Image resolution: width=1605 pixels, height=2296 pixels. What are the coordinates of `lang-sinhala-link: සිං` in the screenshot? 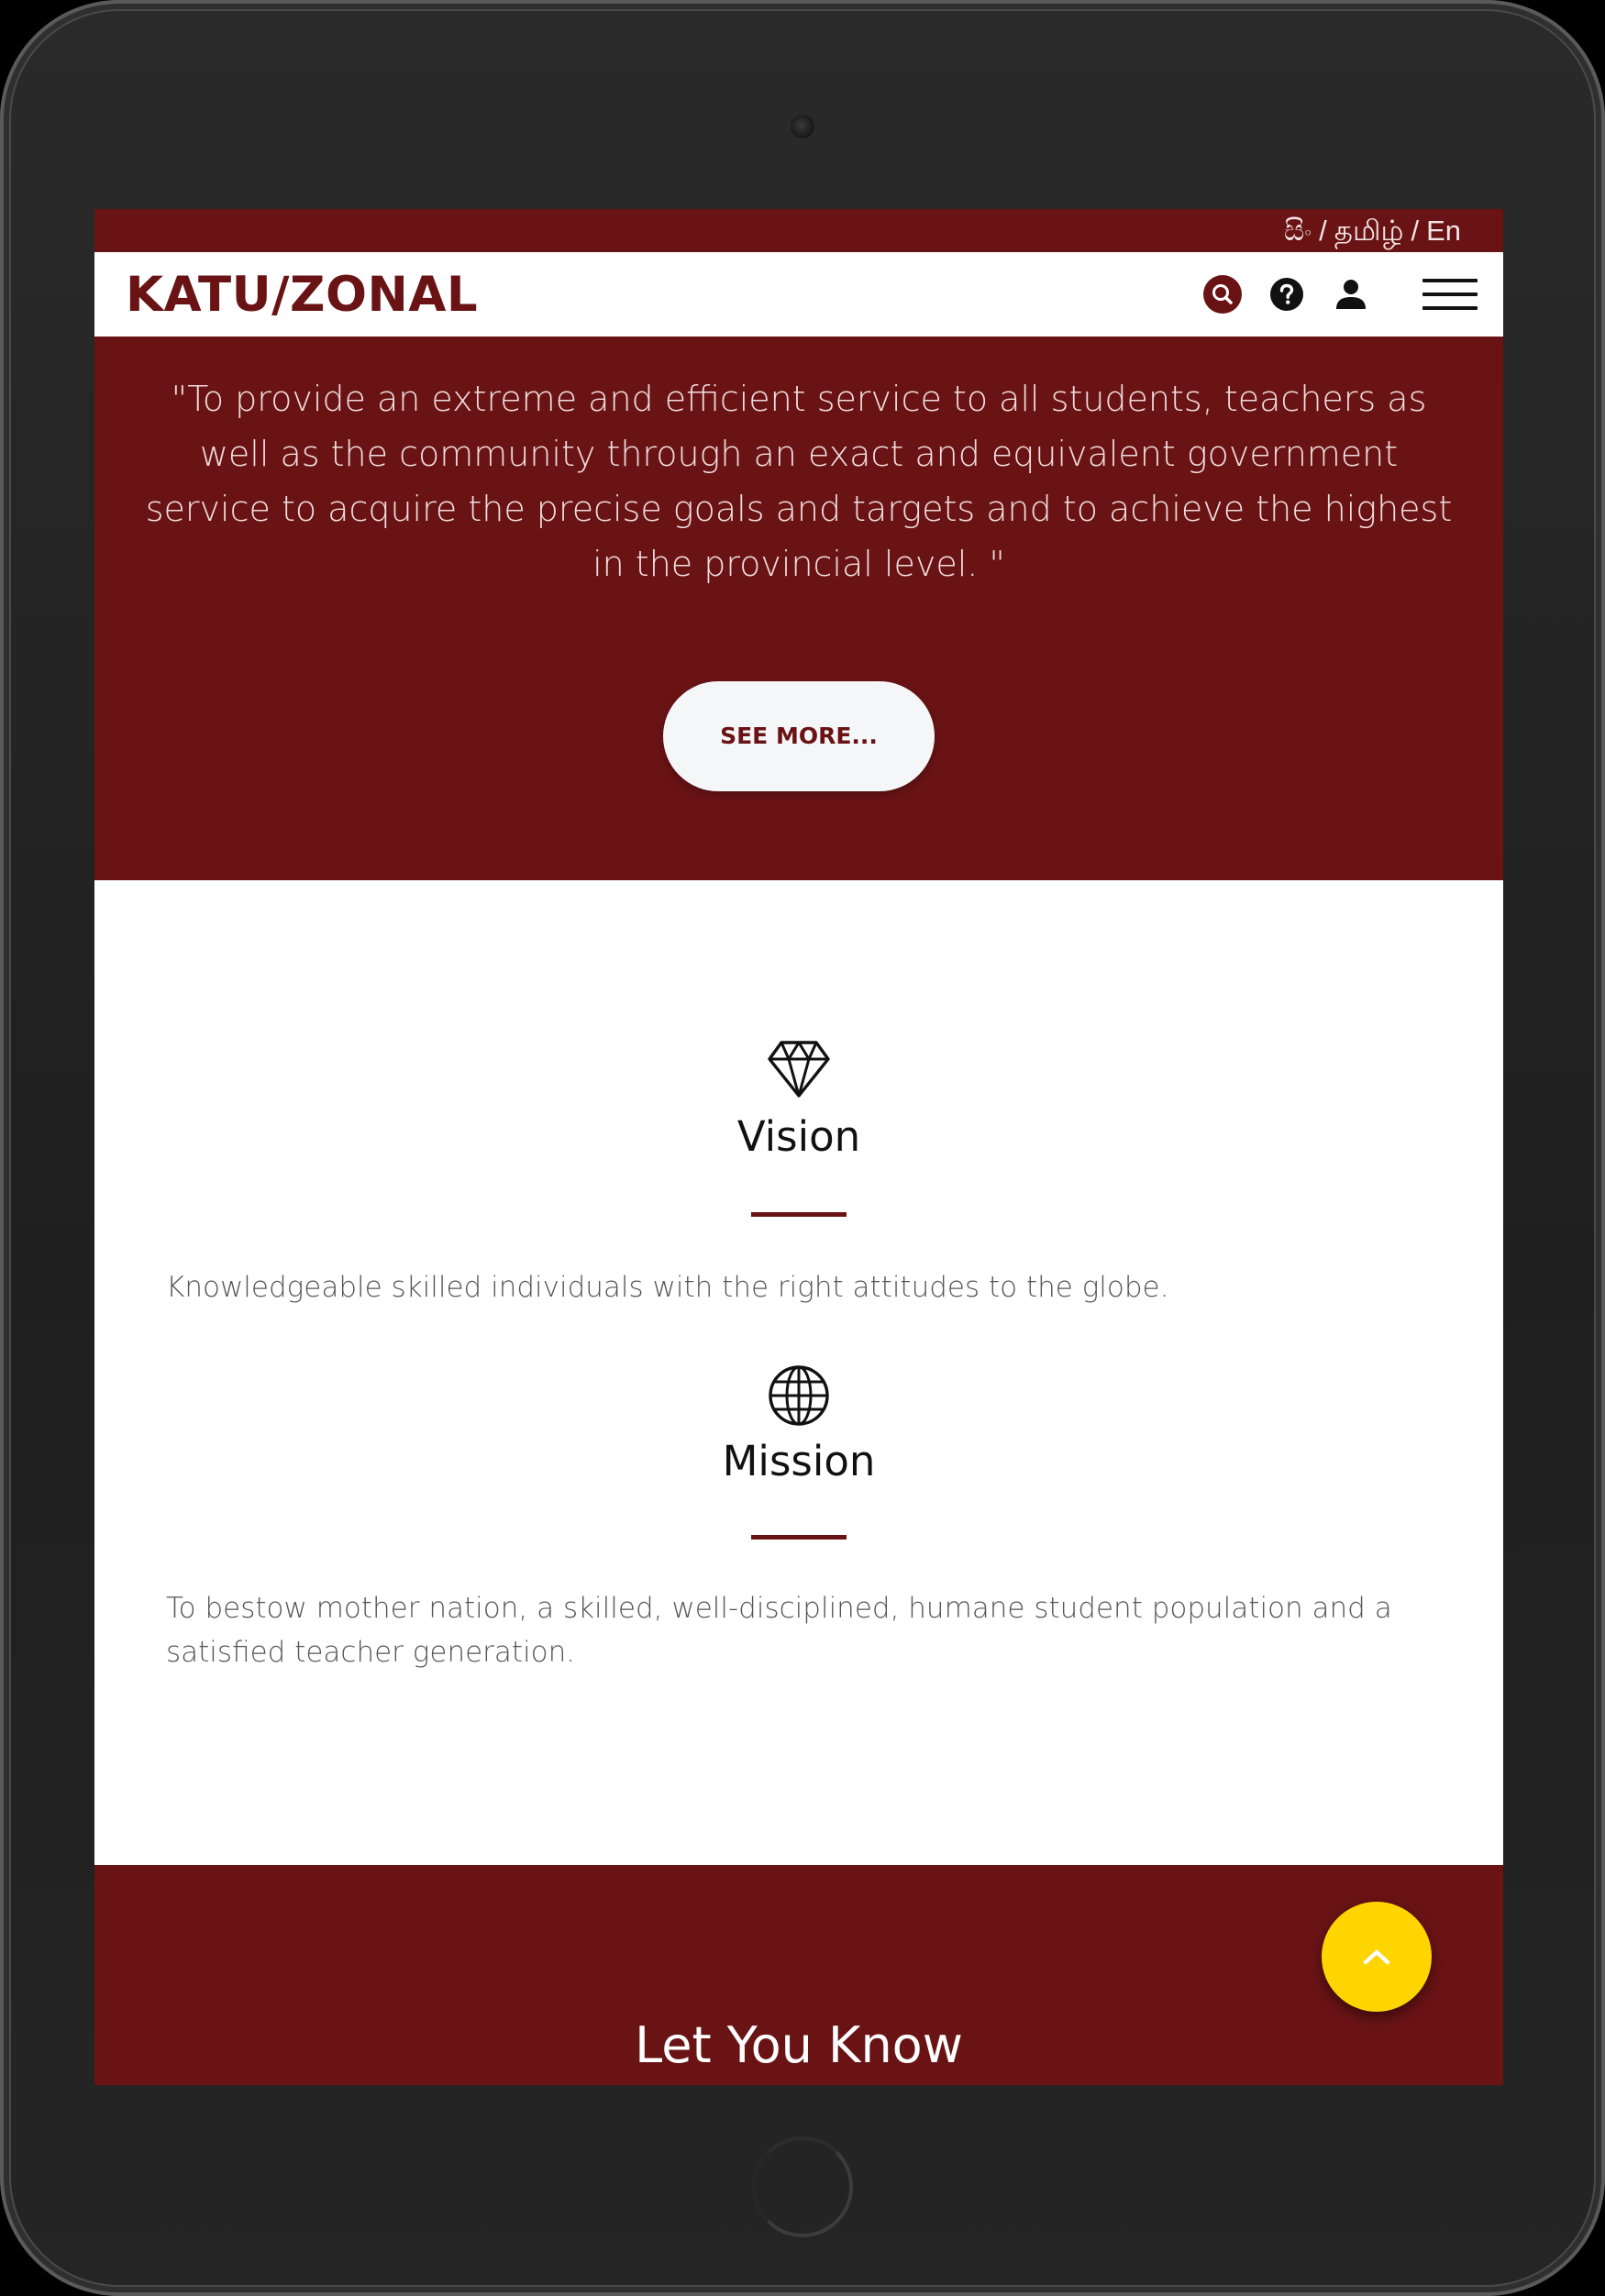 It's located at (1298, 230).